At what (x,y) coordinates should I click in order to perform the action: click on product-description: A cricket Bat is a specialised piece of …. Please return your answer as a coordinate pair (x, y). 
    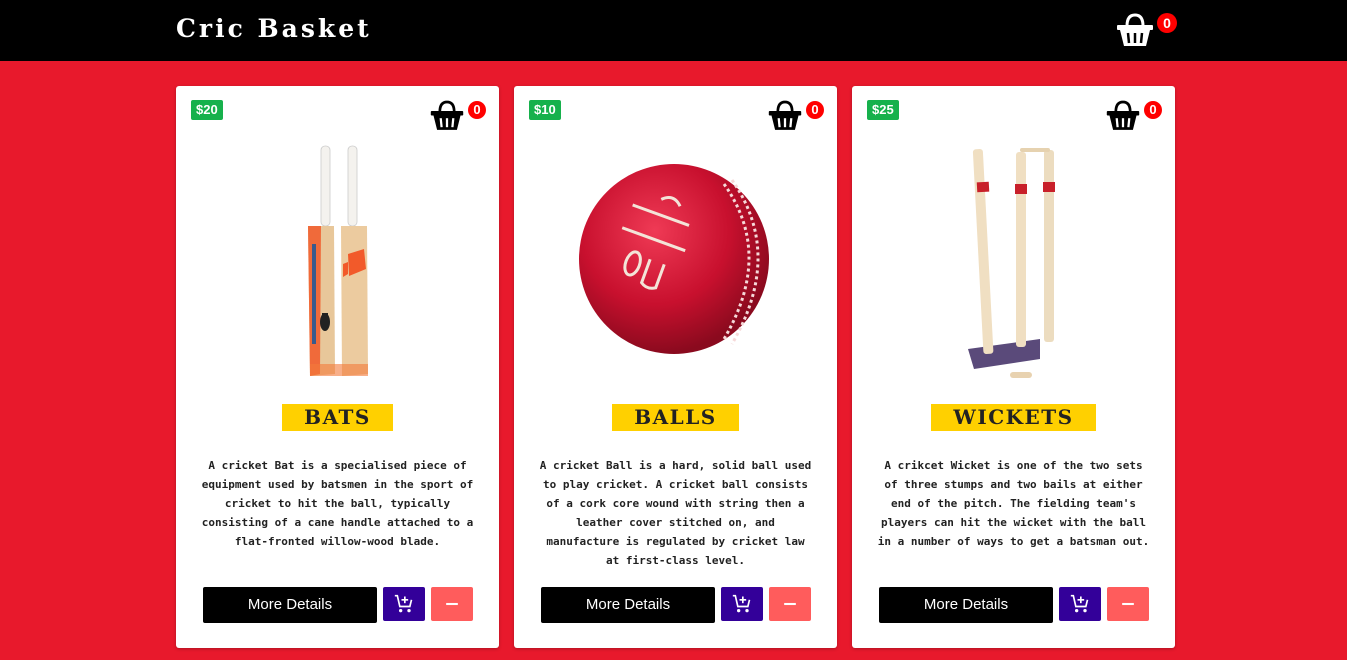
    Looking at the image, I should click on (337, 503).